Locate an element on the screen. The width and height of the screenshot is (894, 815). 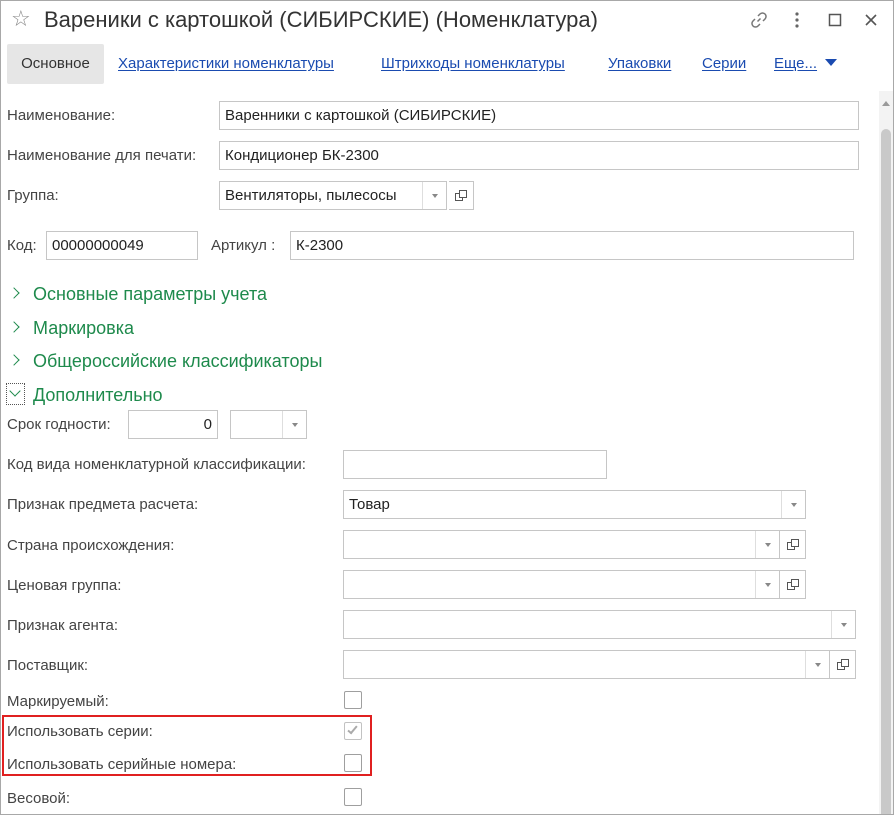
code-field: 00000000049 is located at coordinates (122, 245).